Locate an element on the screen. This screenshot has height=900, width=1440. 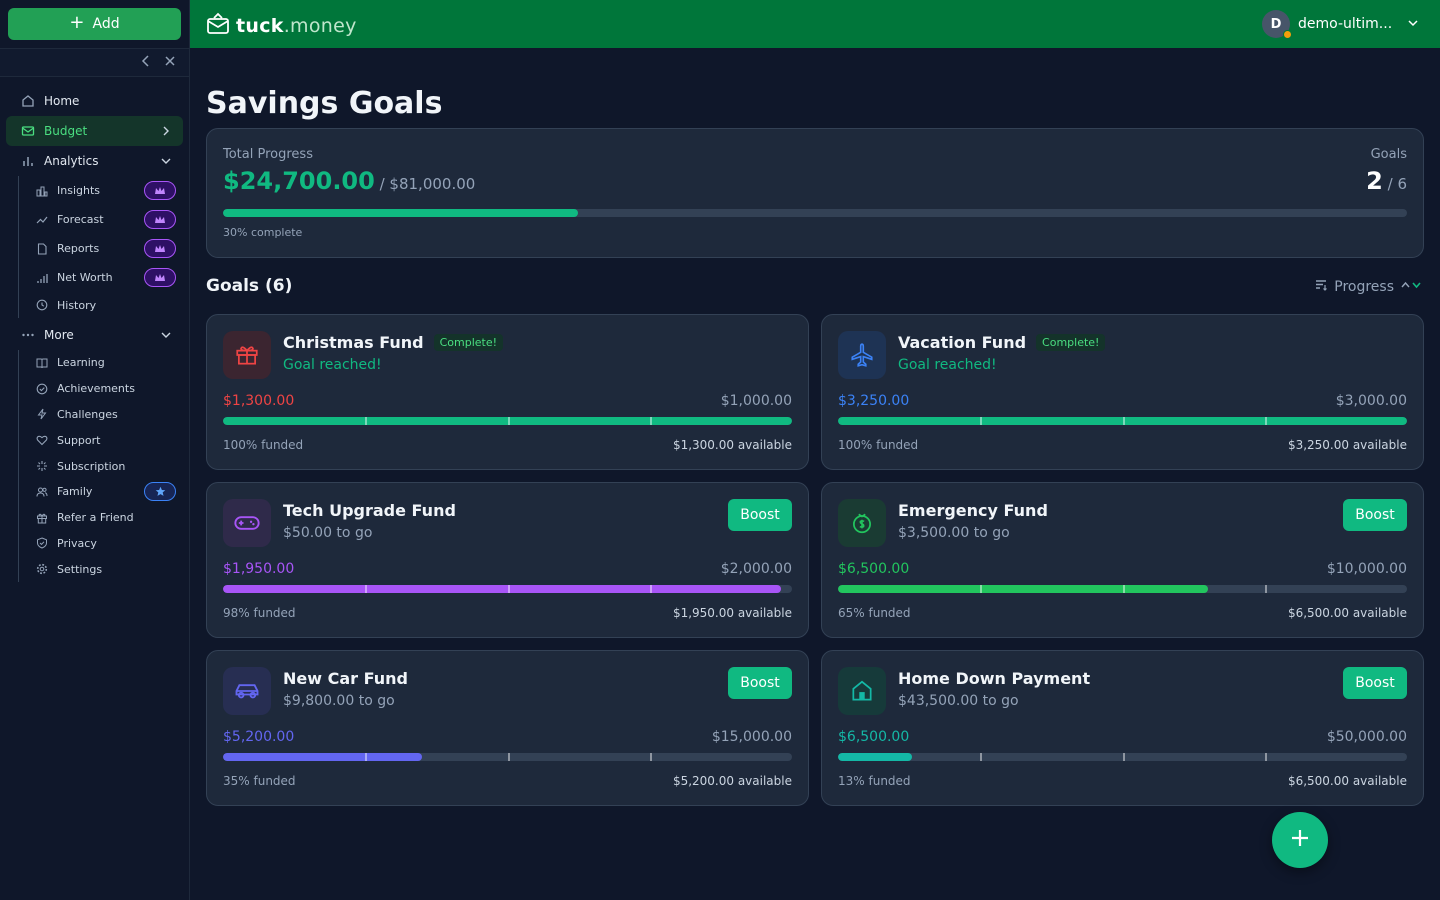
close-icon is located at coordinates (170, 63).